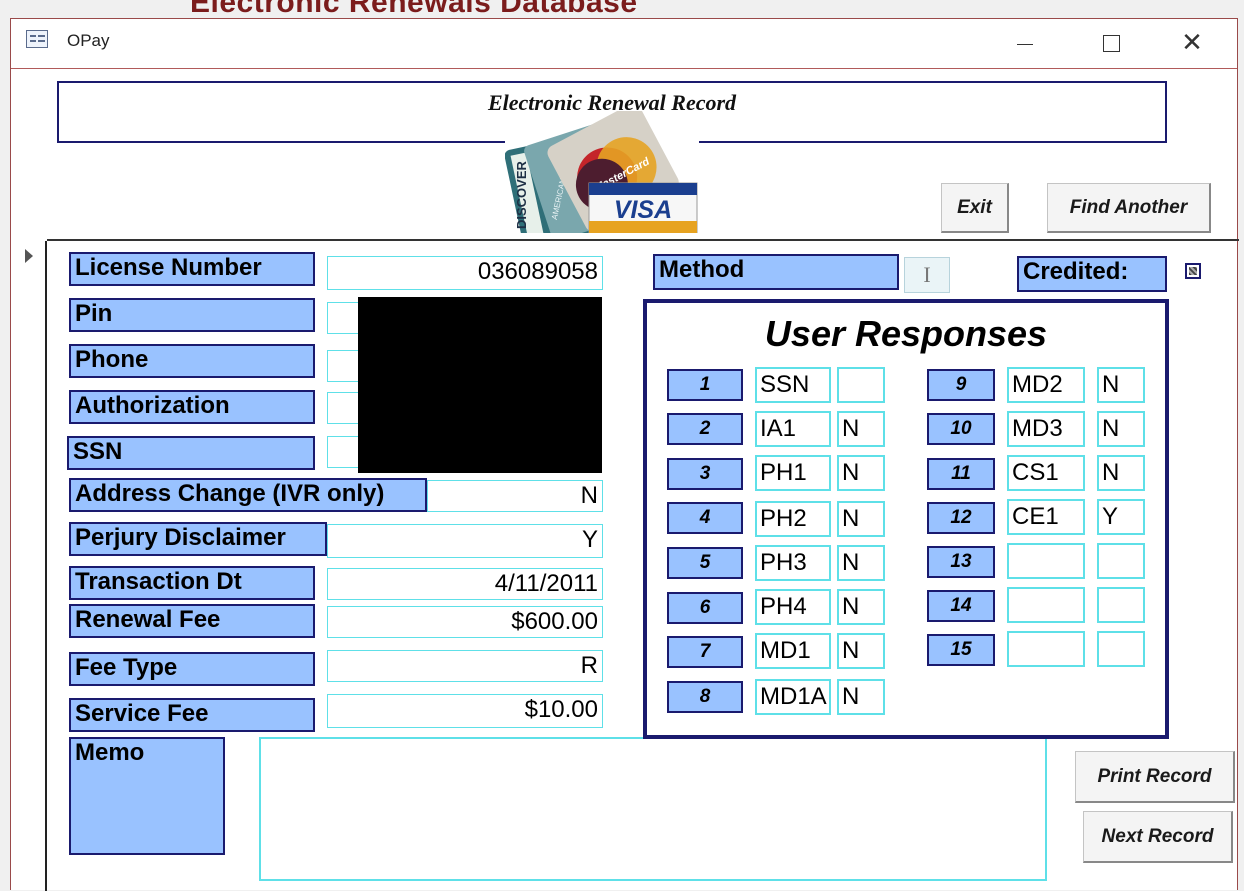 This screenshot has height=891, width=1244. Describe the element at coordinates (88, 40) in the screenshot. I see `window-title: OPay` at that location.